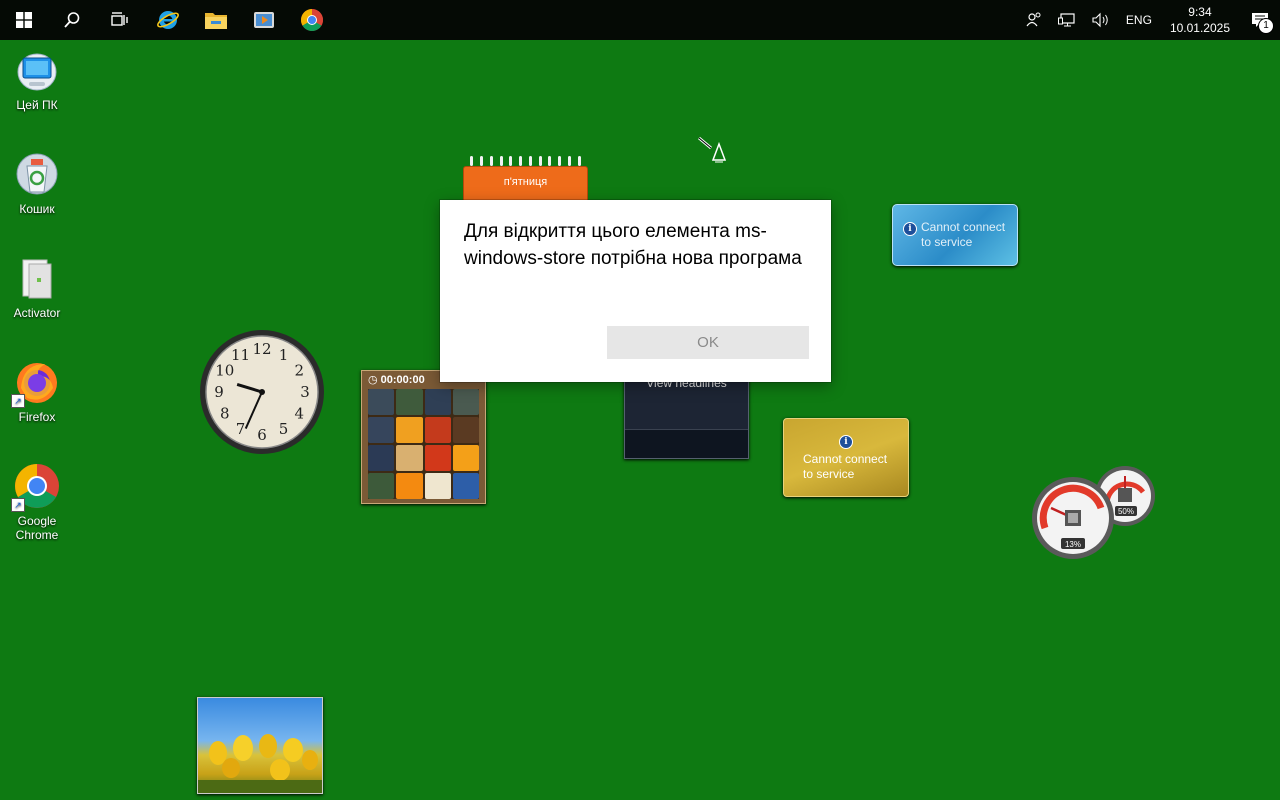 This screenshot has width=1280, height=800. Describe the element at coordinates (284, 355) in the screenshot. I see `clock-numeral: 1` at that location.